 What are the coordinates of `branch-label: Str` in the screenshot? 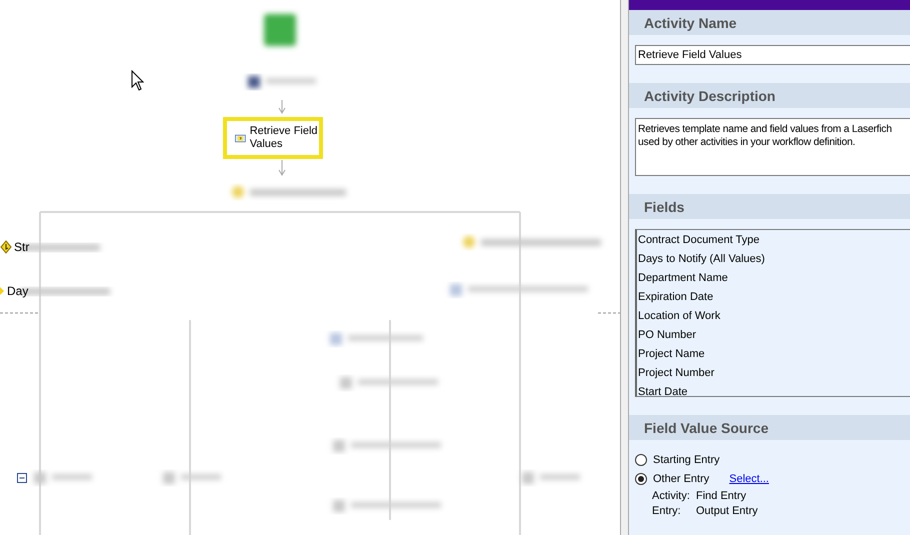 It's located at (22, 247).